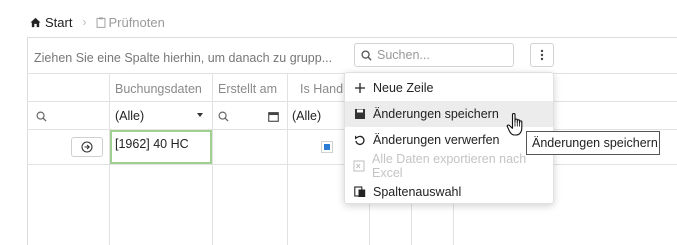 This screenshot has height=245, width=677. I want to click on menu-item-column-chooser: Spaltenauswahl, so click(449, 192).